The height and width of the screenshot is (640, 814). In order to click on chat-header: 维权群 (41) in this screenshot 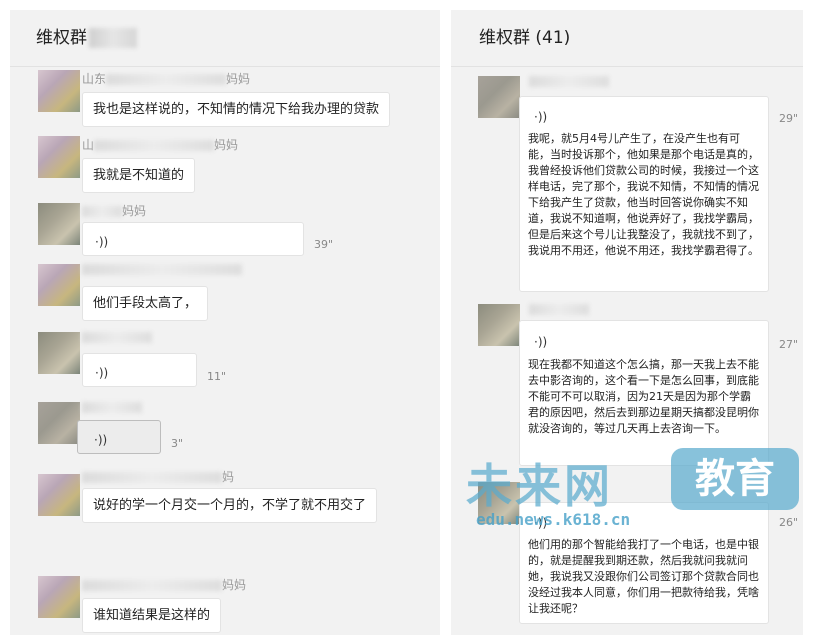, I will do `click(627, 38)`.